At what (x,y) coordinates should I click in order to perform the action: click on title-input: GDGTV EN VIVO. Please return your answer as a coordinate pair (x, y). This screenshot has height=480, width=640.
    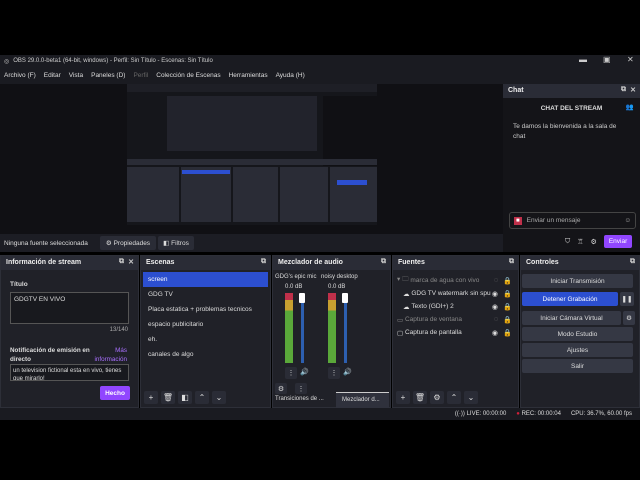
    Looking at the image, I should click on (69, 308).